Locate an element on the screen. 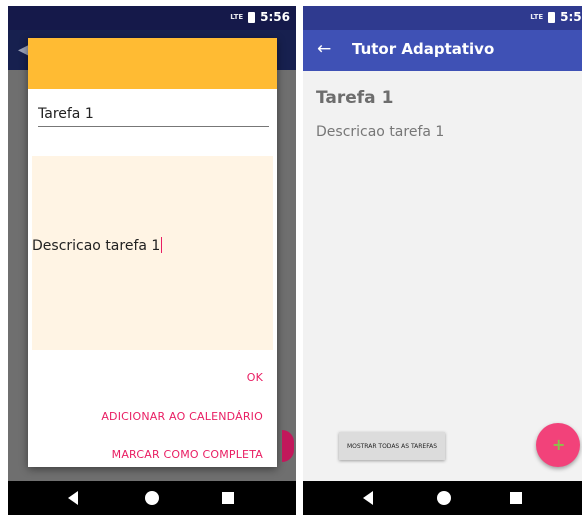  add-task-fab: + is located at coordinates (558, 445).